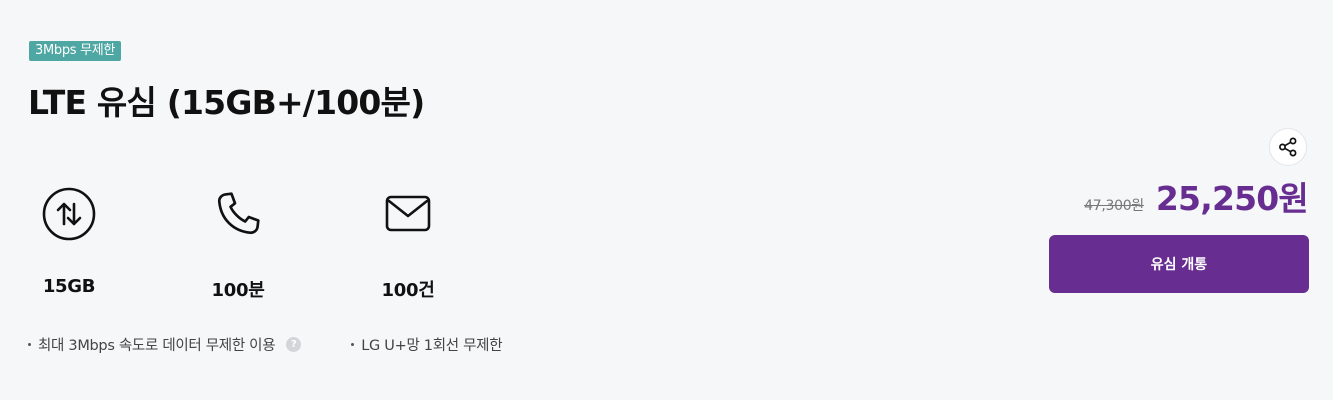 Image resolution: width=1333 pixels, height=400 pixels. Describe the element at coordinates (69, 286) in the screenshot. I see `feature-data-label: 15GB` at that location.